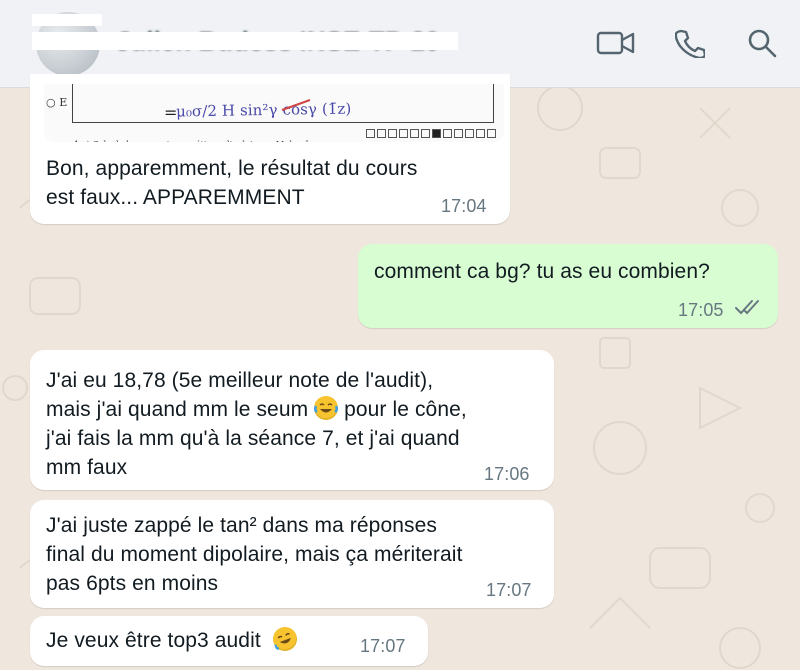 The image size is (800, 670). Describe the element at coordinates (57, 102) in the screenshot. I see `image-option-label: ○ E` at that location.